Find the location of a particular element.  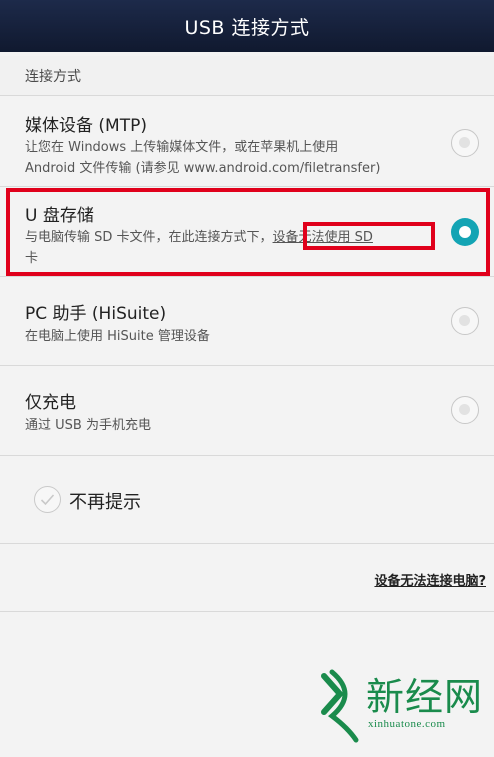

option-title: U 盘存储 is located at coordinates (59, 216).